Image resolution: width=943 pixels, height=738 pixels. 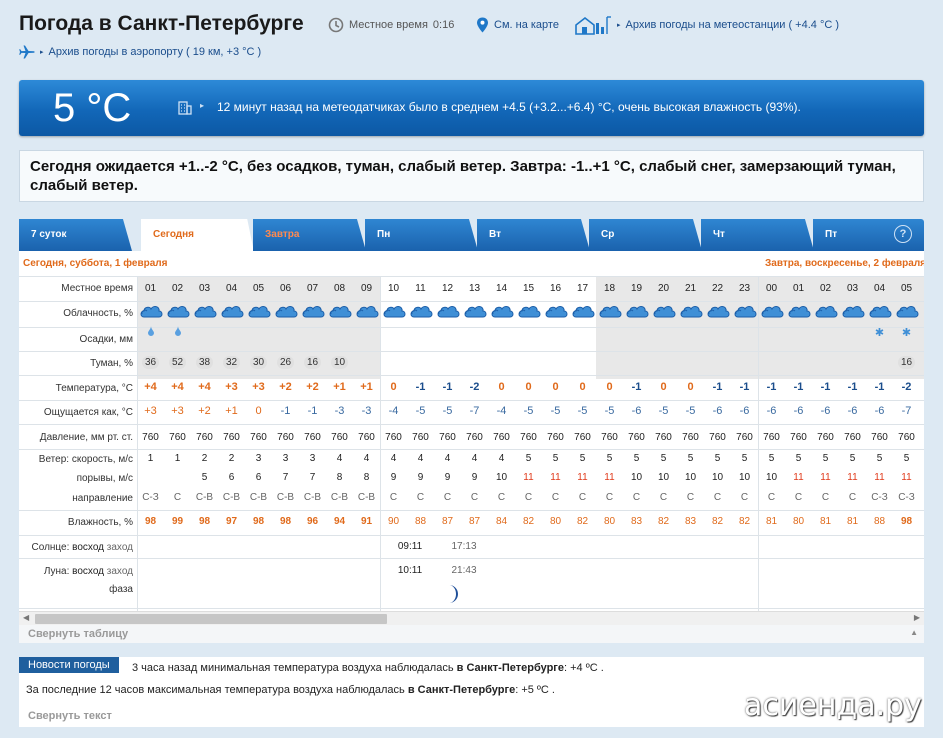 I want to click on label-precip: Осадки, мм, so click(x=106, y=339).